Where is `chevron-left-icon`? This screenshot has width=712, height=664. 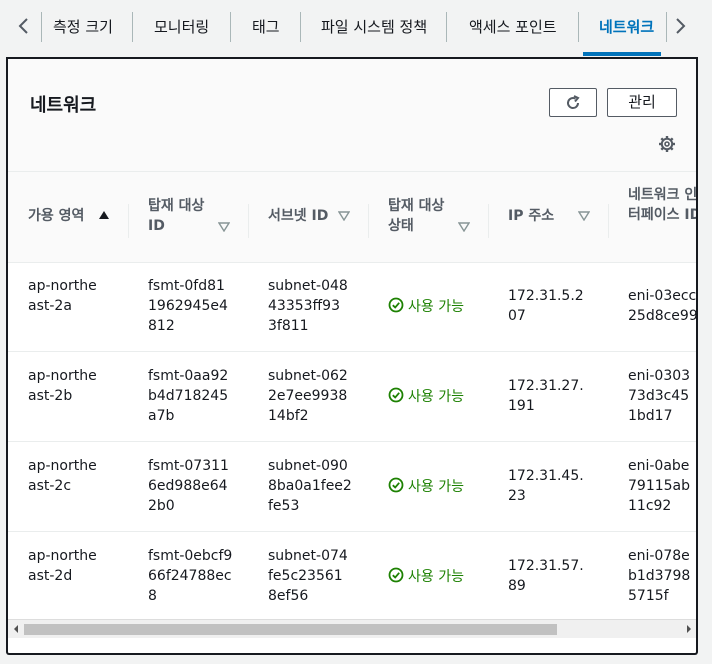 chevron-left-icon is located at coordinates (24, 26).